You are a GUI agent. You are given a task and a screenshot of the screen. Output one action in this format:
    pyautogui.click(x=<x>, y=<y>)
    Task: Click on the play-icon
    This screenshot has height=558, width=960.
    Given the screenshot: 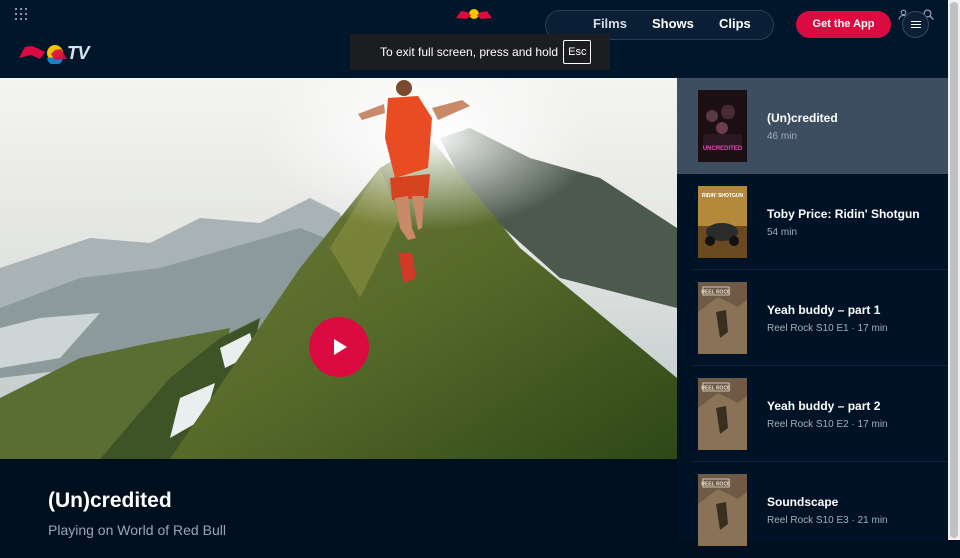 What is the action you would take?
    pyautogui.click(x=340, y=347)
    